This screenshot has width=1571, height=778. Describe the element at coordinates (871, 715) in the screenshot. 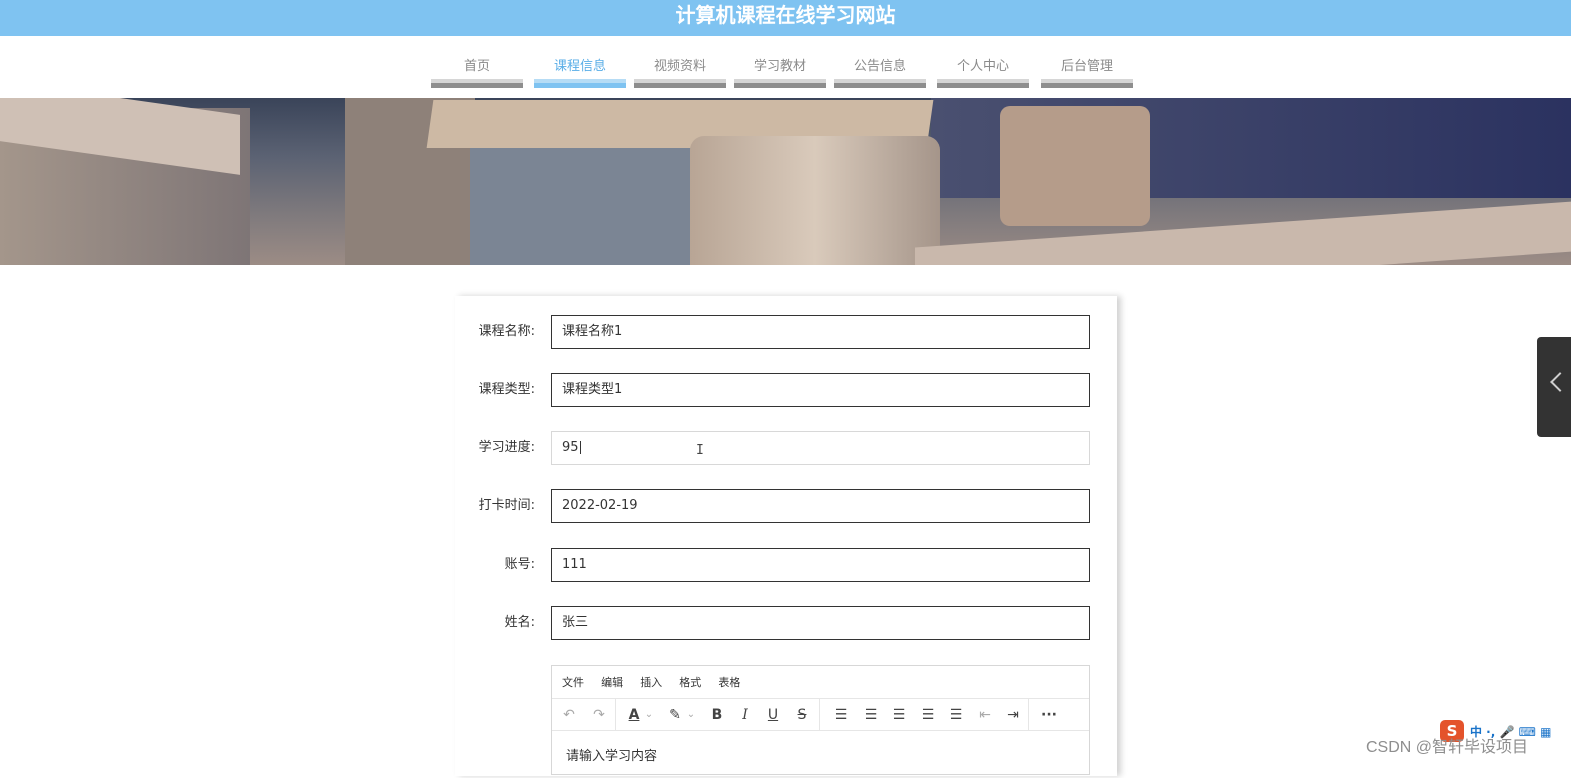

I see `align-left-icon: ☰` at that location.